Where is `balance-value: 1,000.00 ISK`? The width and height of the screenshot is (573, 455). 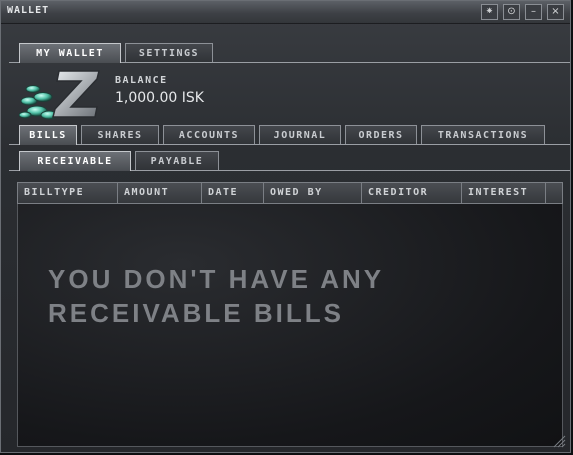 balance-value: 1,000.00 ISK is located at coordinates (159, 98).